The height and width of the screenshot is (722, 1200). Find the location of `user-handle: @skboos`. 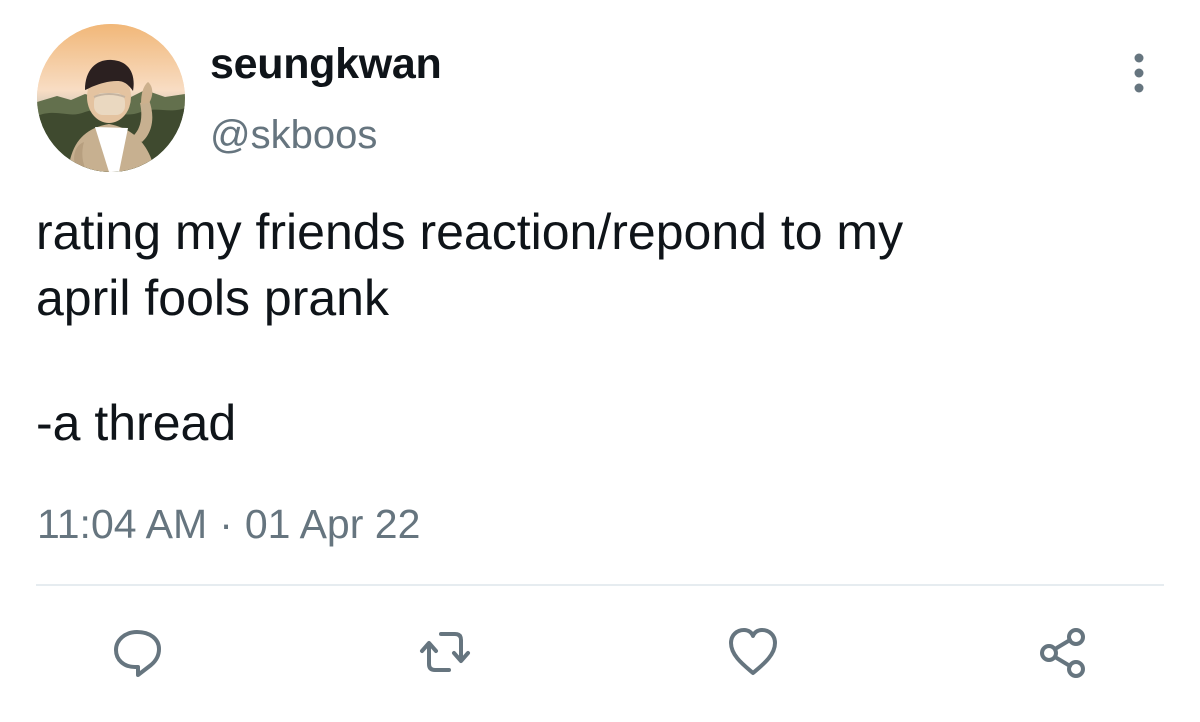

user-handle: @skboos is located at coordinates (293, 135).